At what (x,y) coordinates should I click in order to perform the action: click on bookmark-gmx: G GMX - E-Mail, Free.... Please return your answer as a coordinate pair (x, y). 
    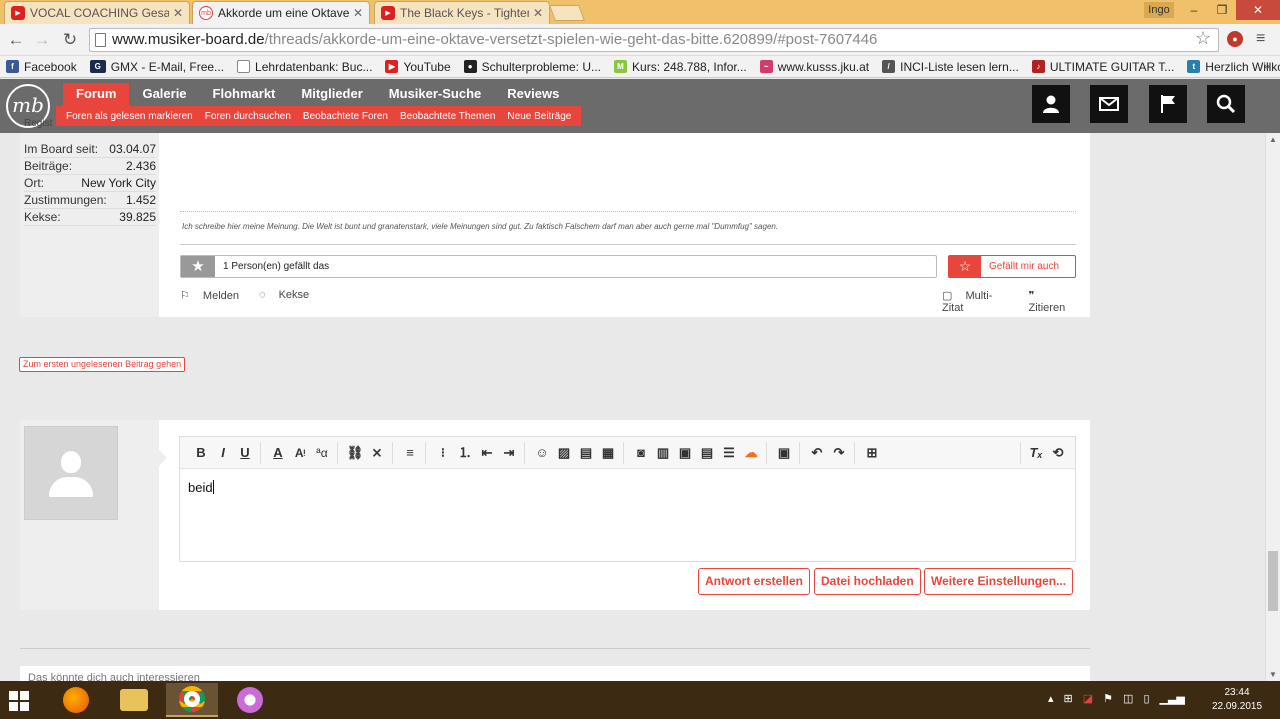
    Looking at the image, I should click on (156, 67).